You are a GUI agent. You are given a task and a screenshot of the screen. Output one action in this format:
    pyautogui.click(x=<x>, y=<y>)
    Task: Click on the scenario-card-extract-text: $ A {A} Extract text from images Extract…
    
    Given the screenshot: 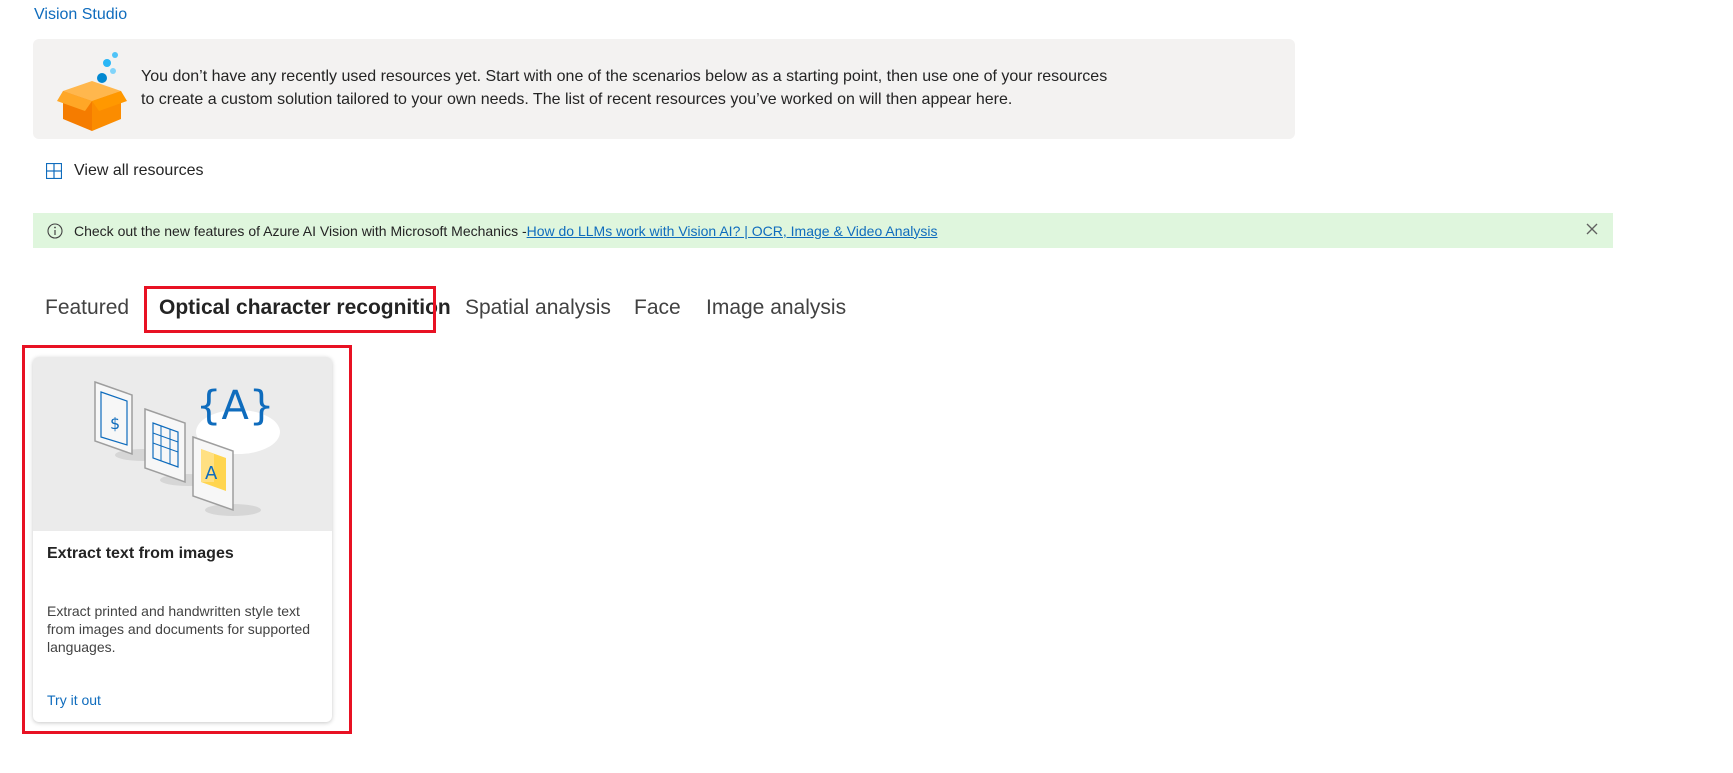 What is the action you would take?
    pyautogui.click(x=182, y=539)
    